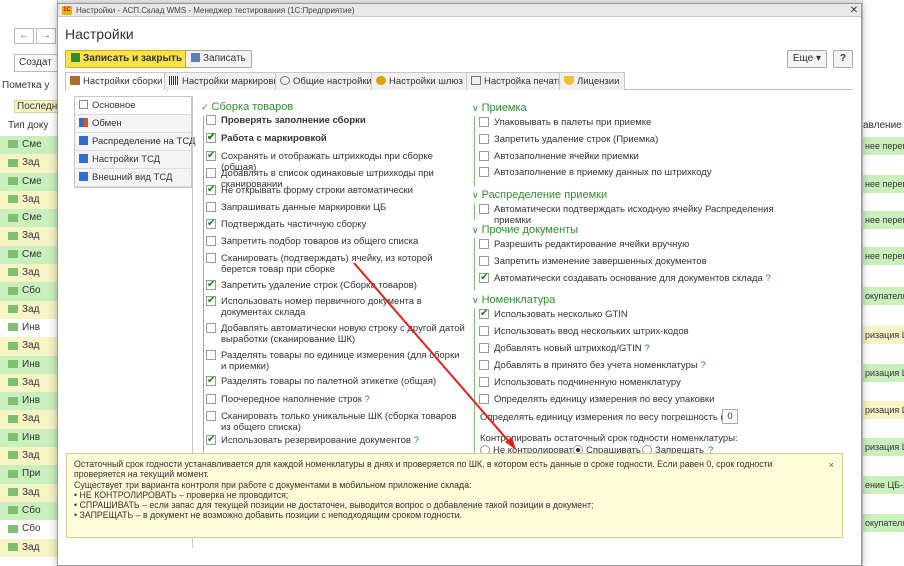  Describe the element at coordinates (592, 81) in the screenshot. I see `tab-licenses: Лицензии` at that location.